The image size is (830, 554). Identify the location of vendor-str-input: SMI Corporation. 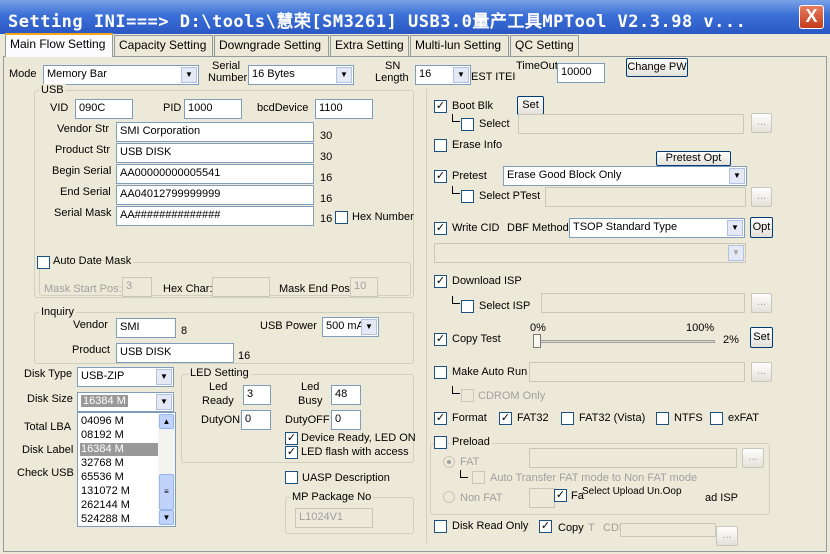
(215, 132).